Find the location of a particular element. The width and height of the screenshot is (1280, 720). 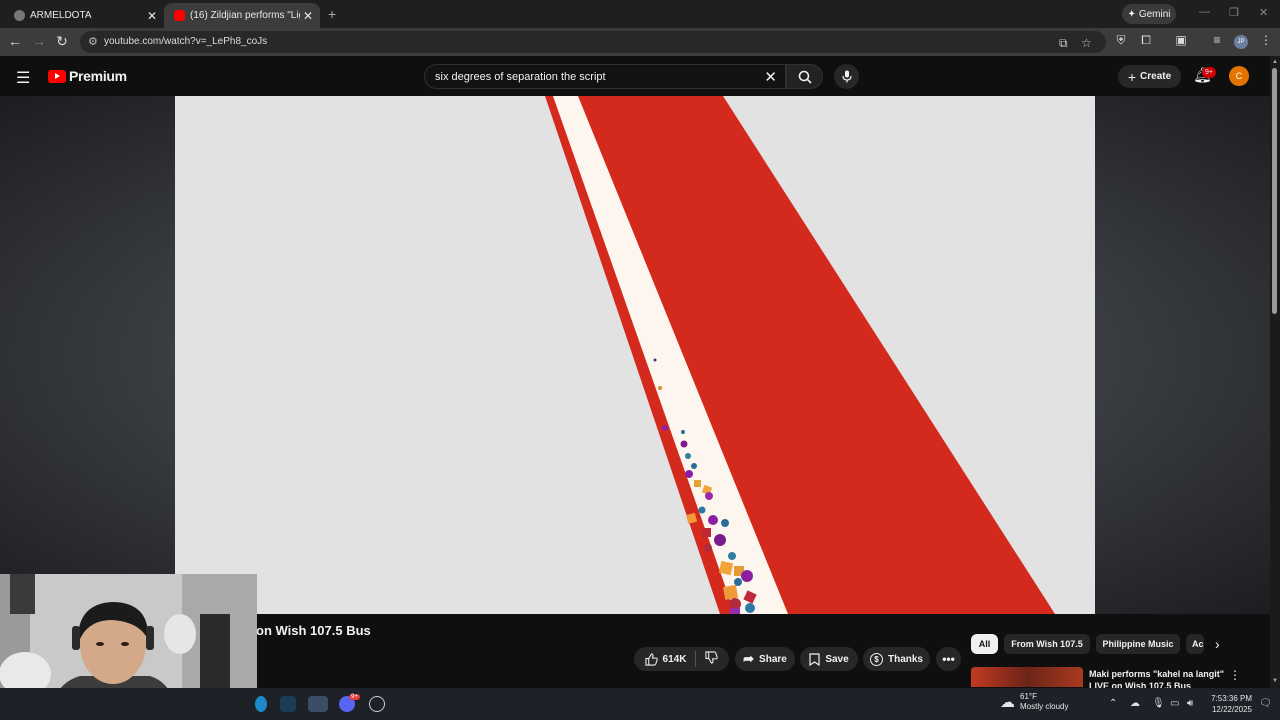

youtube-favicon-icon is located at coordinates (179, 15).